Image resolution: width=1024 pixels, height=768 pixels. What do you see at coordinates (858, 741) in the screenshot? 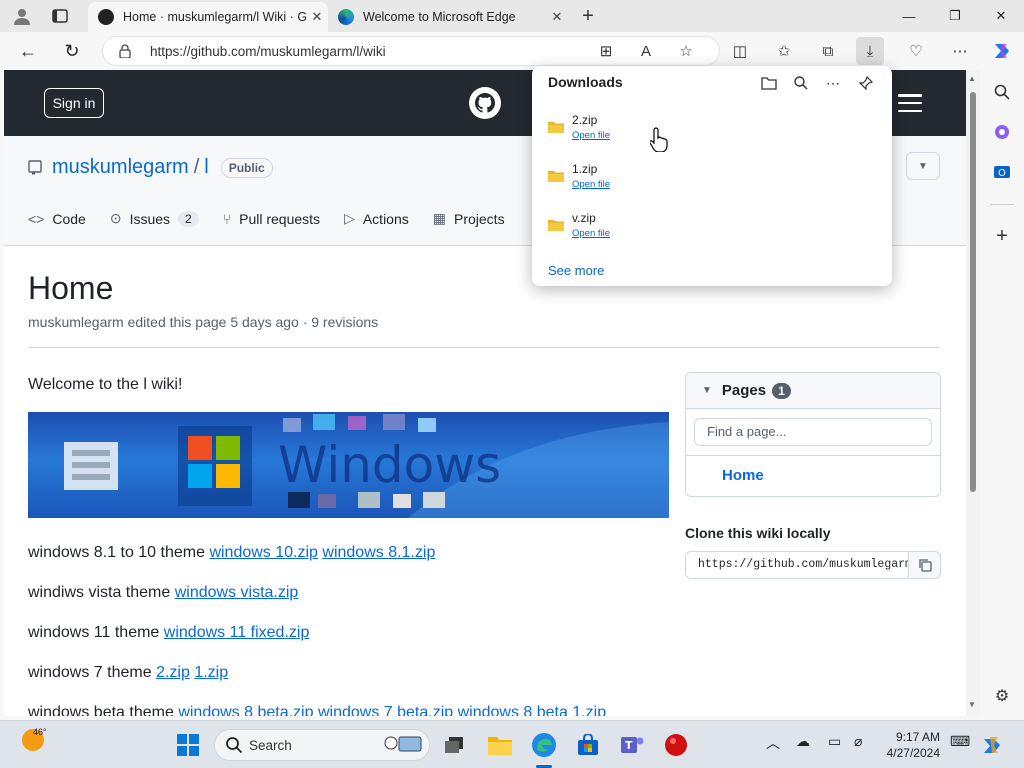
I see `network-icon: ⌀` at bounding box center [858, 741].